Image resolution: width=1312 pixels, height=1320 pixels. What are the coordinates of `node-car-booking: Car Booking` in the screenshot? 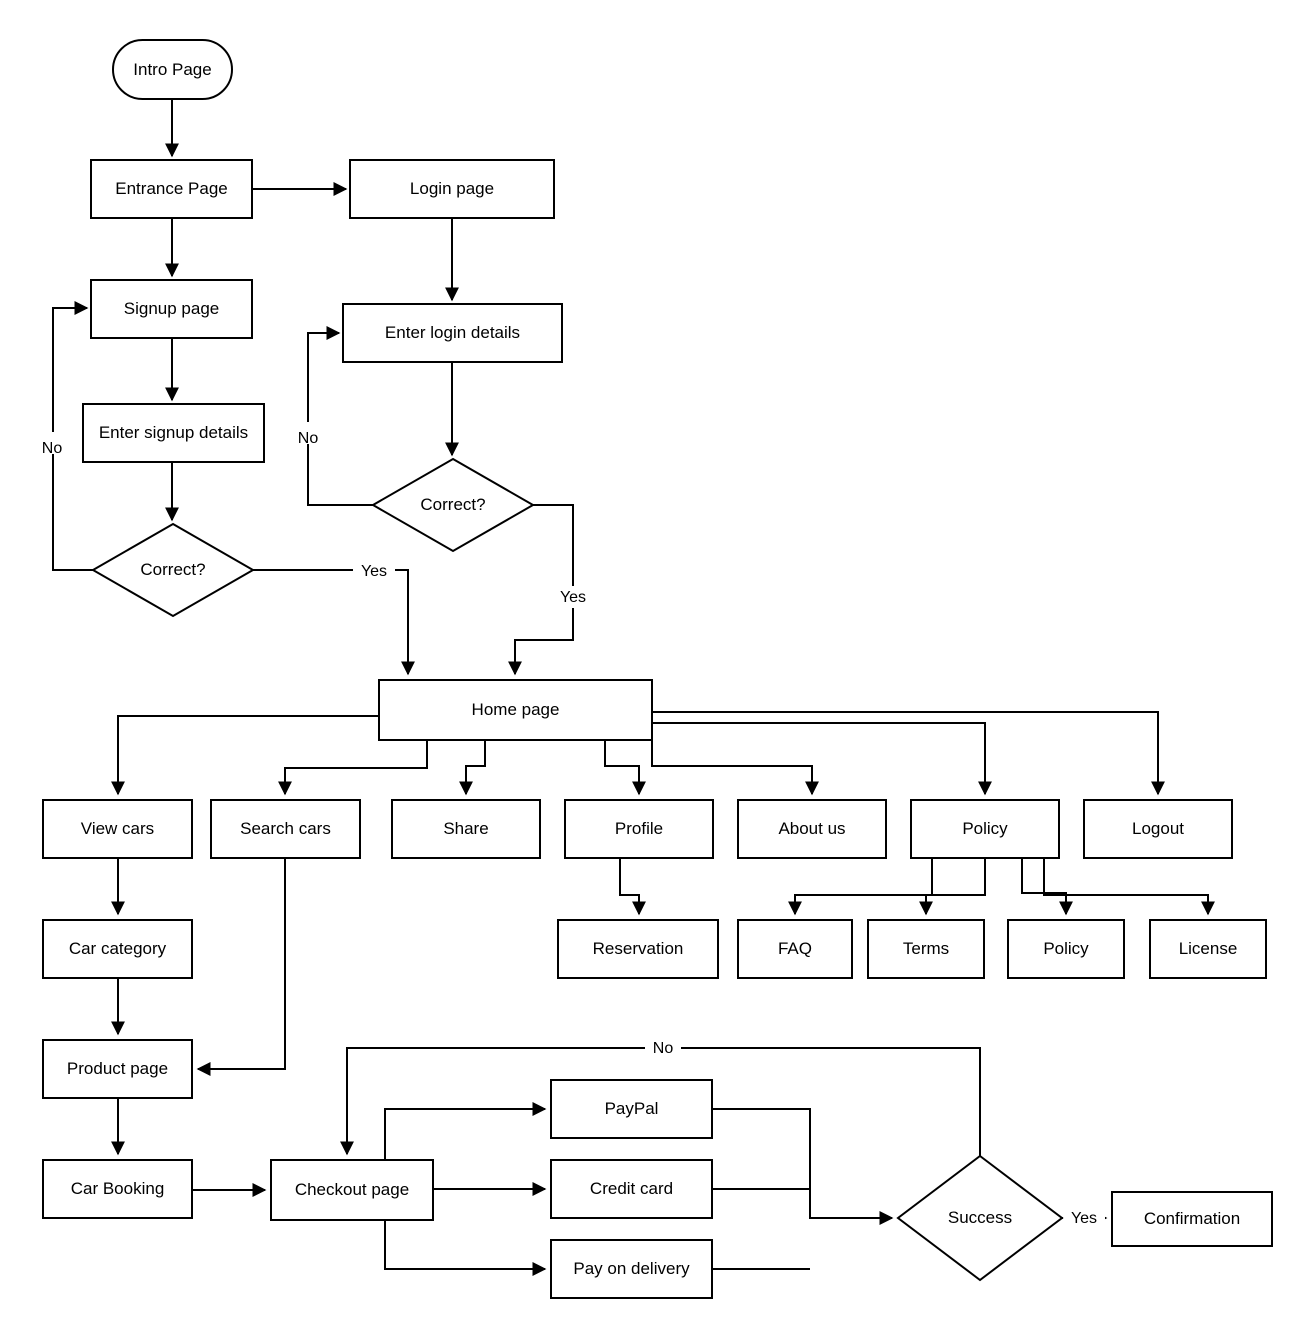 It's located at (117, 1189).